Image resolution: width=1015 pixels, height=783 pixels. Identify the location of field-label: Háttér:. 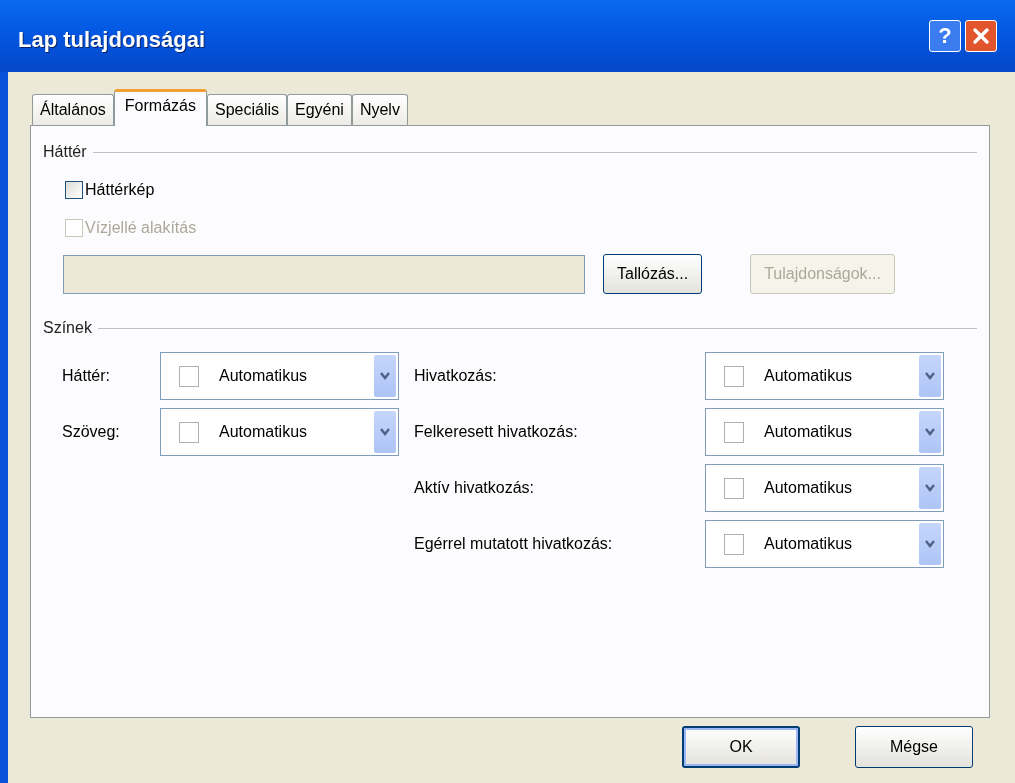
(86, 376).